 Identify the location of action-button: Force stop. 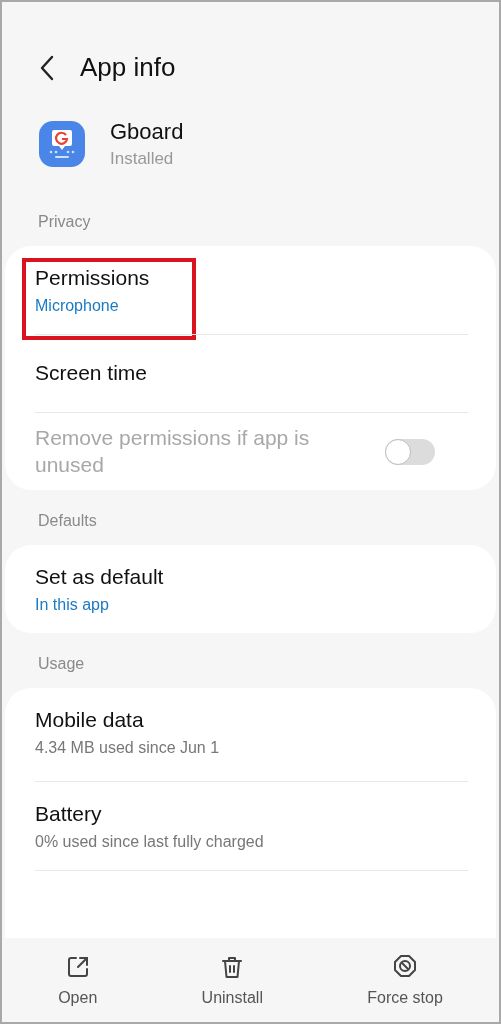
(405, 980).